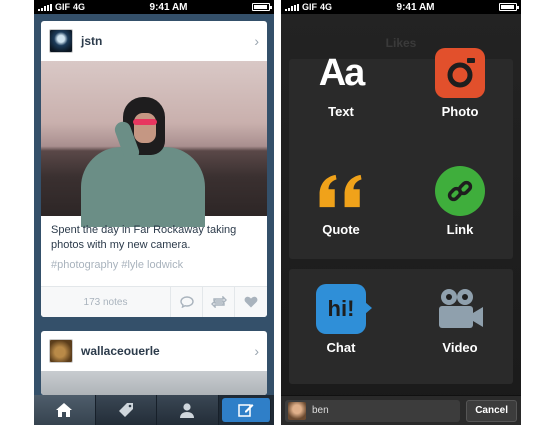  I want to click on link-icon, so click(460, 191).